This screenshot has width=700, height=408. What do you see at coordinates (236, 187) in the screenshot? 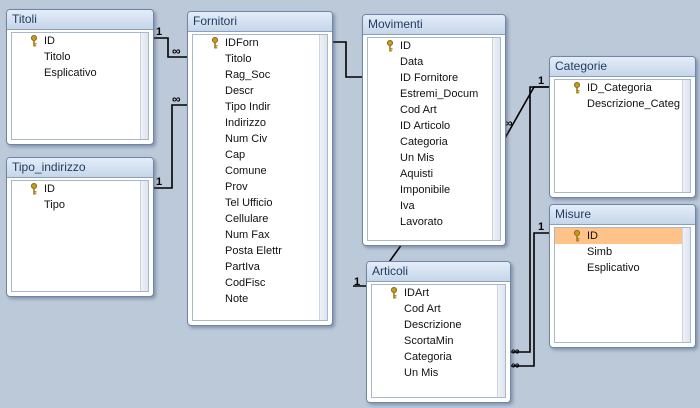
I see `field-name: Prov` at bounding box center [236, 187].